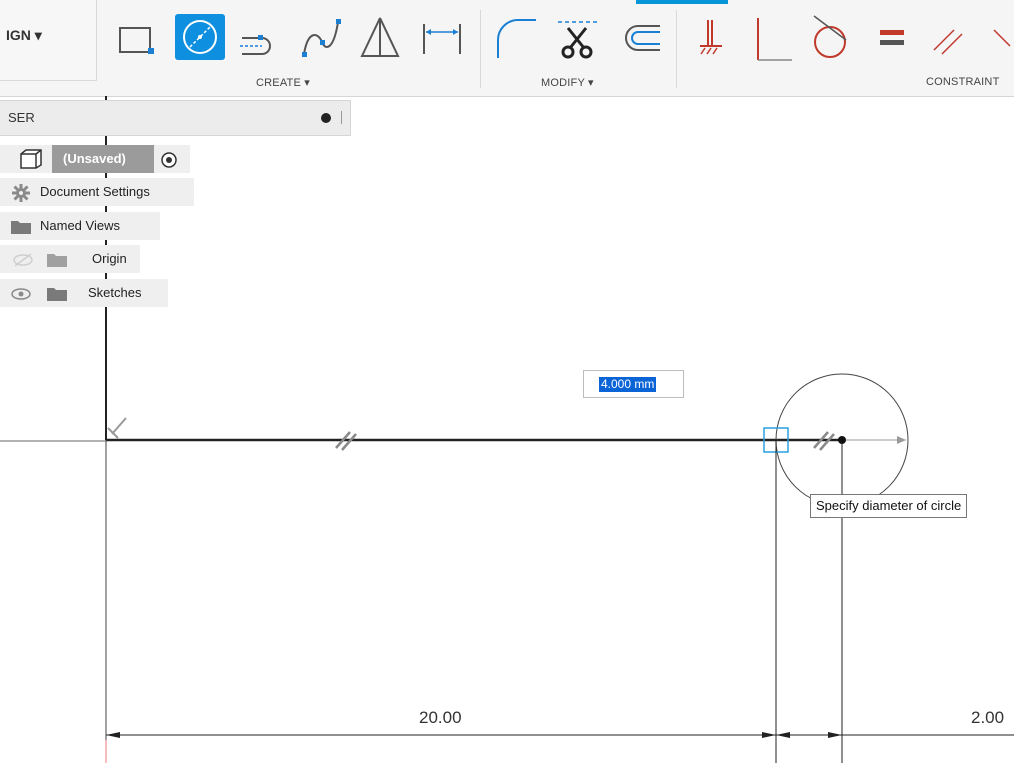 The image size is (1014, 763). Describe the element at coordinates (175, 118) in the screenshot. I see `browser-header: SER` at that location.